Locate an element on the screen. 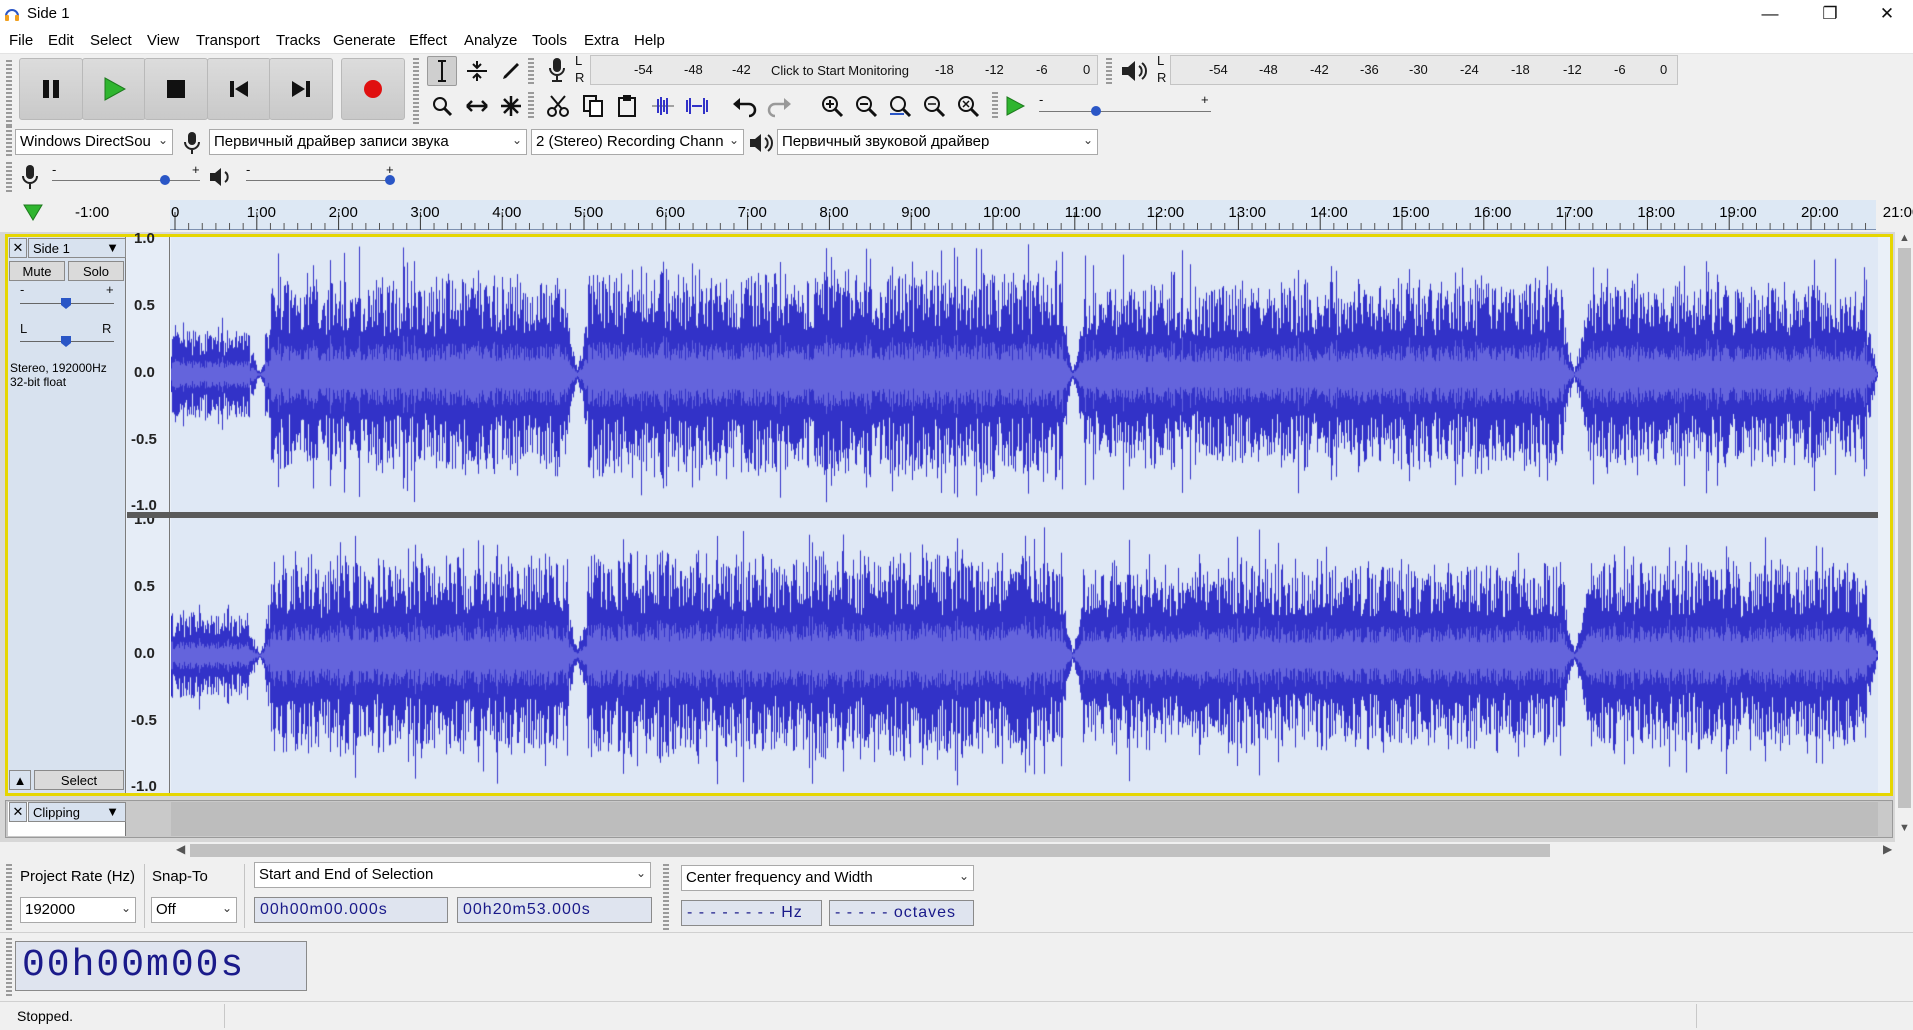 The image size is (1913, 1030). select-track-button: Select is located at coordinates (79, 780).